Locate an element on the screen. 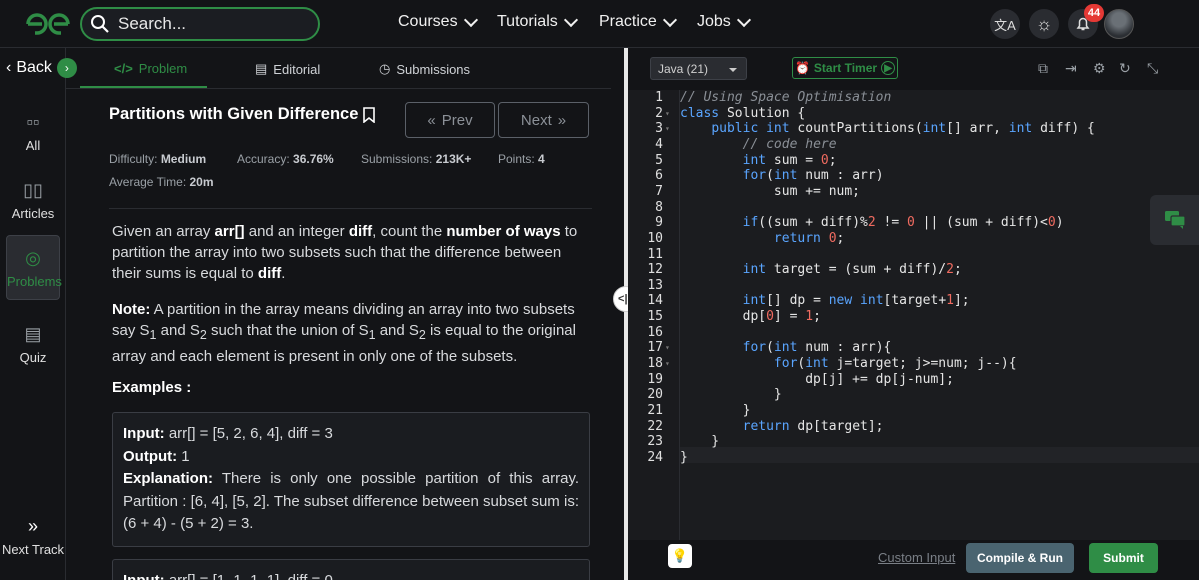  top-navbar: Courses Tutorials Practice Jobs 文A ☼ 44 is located at coordinates (599, 24).